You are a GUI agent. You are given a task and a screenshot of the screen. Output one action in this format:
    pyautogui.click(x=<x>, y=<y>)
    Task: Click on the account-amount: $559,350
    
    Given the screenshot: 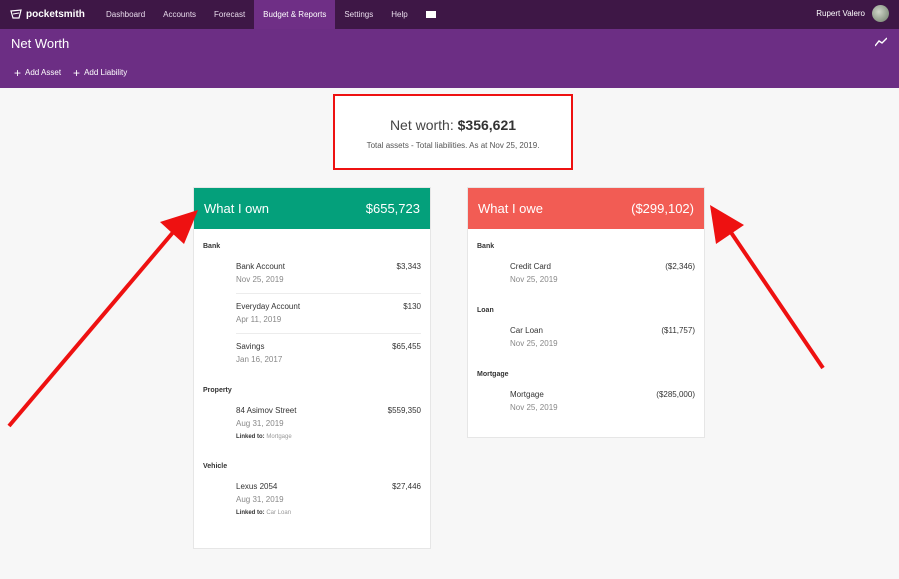 What is the action you would take?
    pyautogui.click(x=404, y=410)
    